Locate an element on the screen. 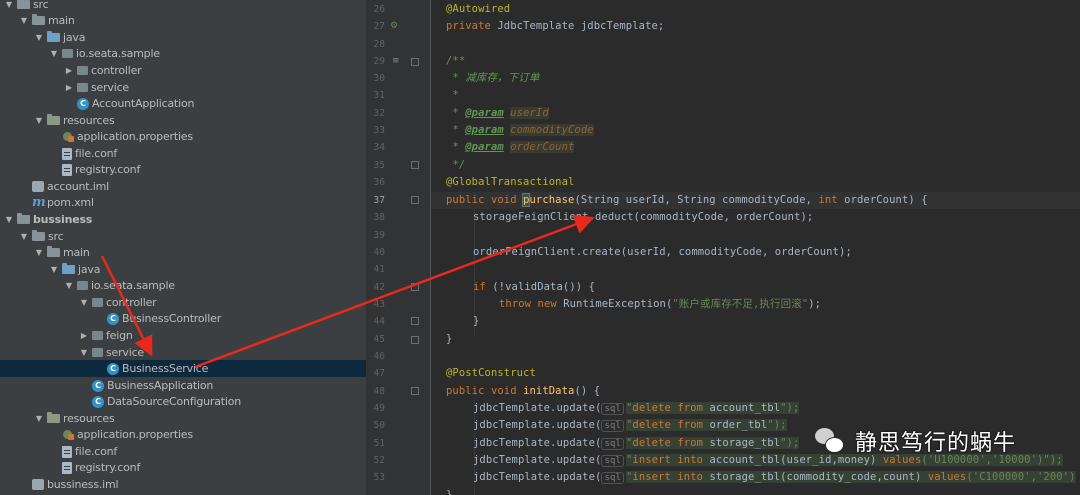 This screenshot has width=1080, height=495. line-number: 26 is located at coordinates (376, 9).